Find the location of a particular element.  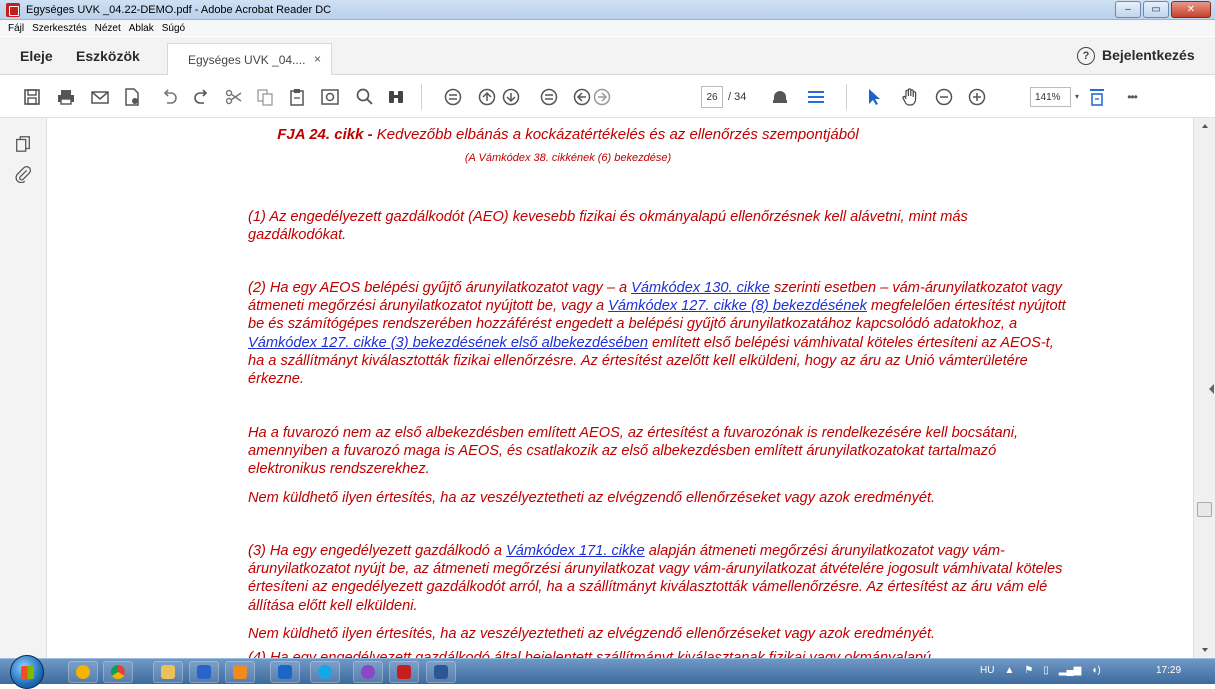

paragraph-5-text-a: (3) Ha egy engedélyezett gazdálkodó a is located at coordinates (377, 551).